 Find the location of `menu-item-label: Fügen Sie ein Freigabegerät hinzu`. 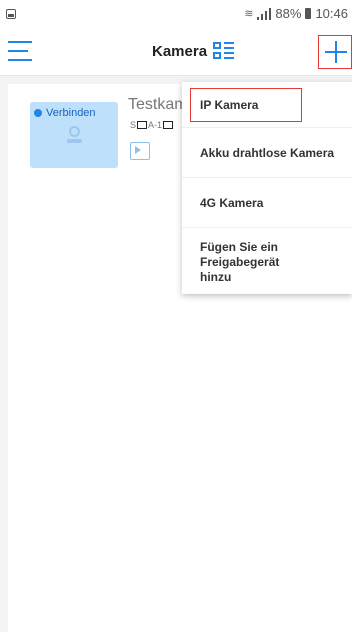

menu-item-label: Fügen Sie ein Freigabegerät hinzu is located at coordinates (240, 262).